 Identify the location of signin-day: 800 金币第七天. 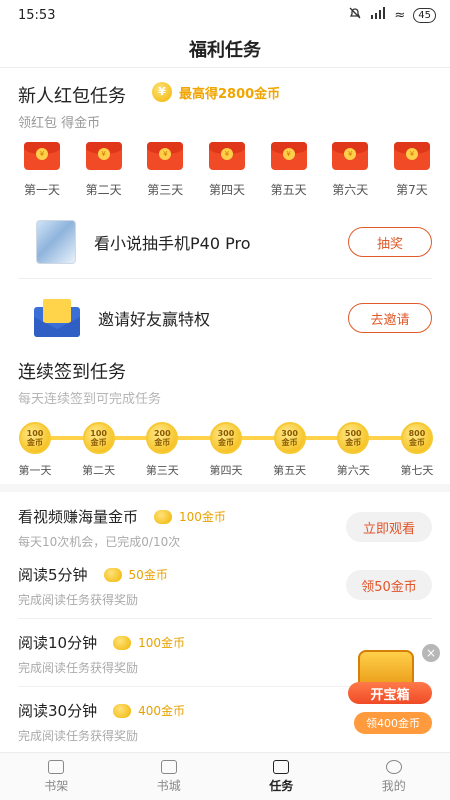
(417, 450).